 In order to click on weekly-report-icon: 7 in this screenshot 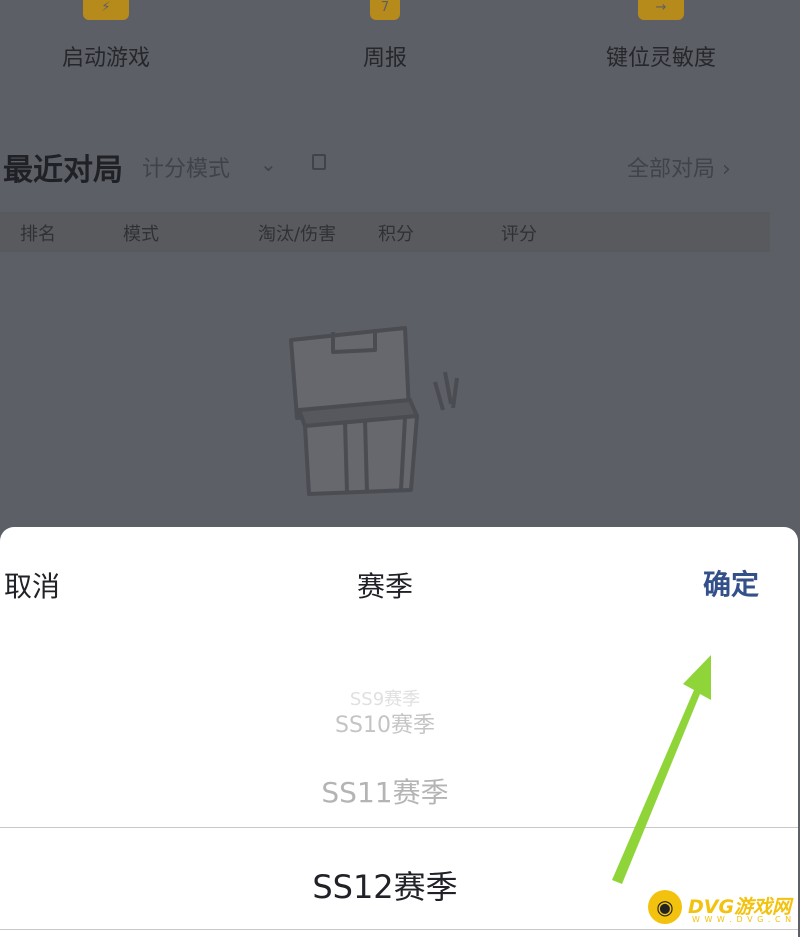, I will do `click(385, 10)`.